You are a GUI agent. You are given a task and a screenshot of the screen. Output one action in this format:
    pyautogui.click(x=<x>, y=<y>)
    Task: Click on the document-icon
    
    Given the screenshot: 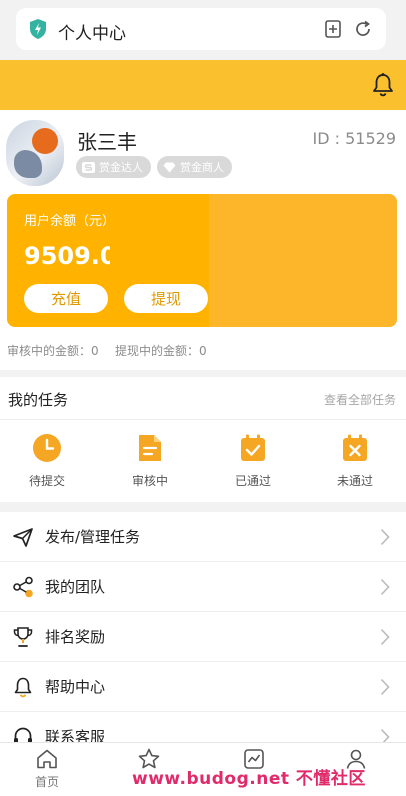 What is the action you would take?
    pyautogui.click(x=150, y=448)
    